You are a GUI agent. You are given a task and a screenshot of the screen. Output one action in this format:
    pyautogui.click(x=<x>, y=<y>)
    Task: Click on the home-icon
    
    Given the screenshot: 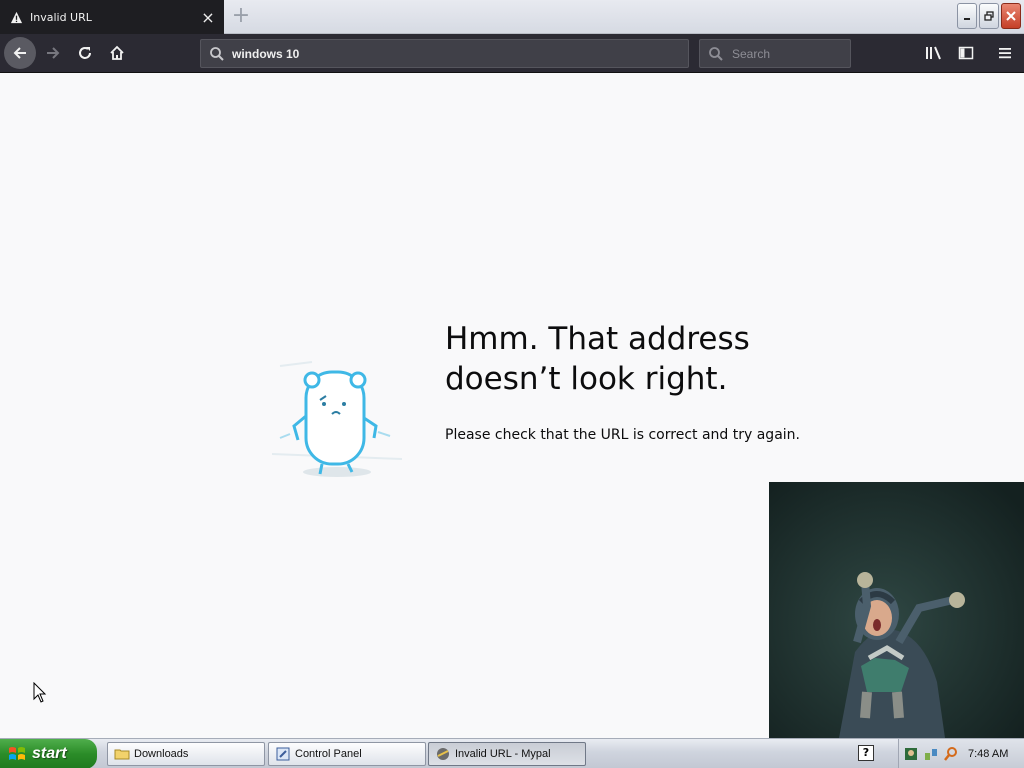 What is the action you would take?
    pyautogui.click(x=117, y=52)
    